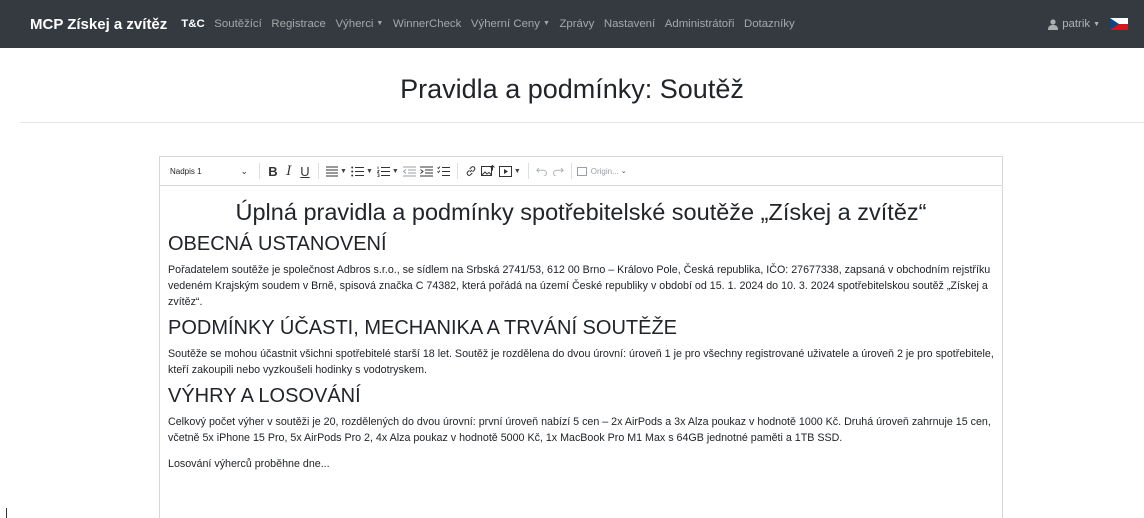 Image resolution: width=1144 pixels, height=518 pixels. What do you see at coordinates (505, 24) in the screenshot?
I see `nav-item-vyherni-ceny-label: Výherní Ceny` at bounding box center [505, 24].